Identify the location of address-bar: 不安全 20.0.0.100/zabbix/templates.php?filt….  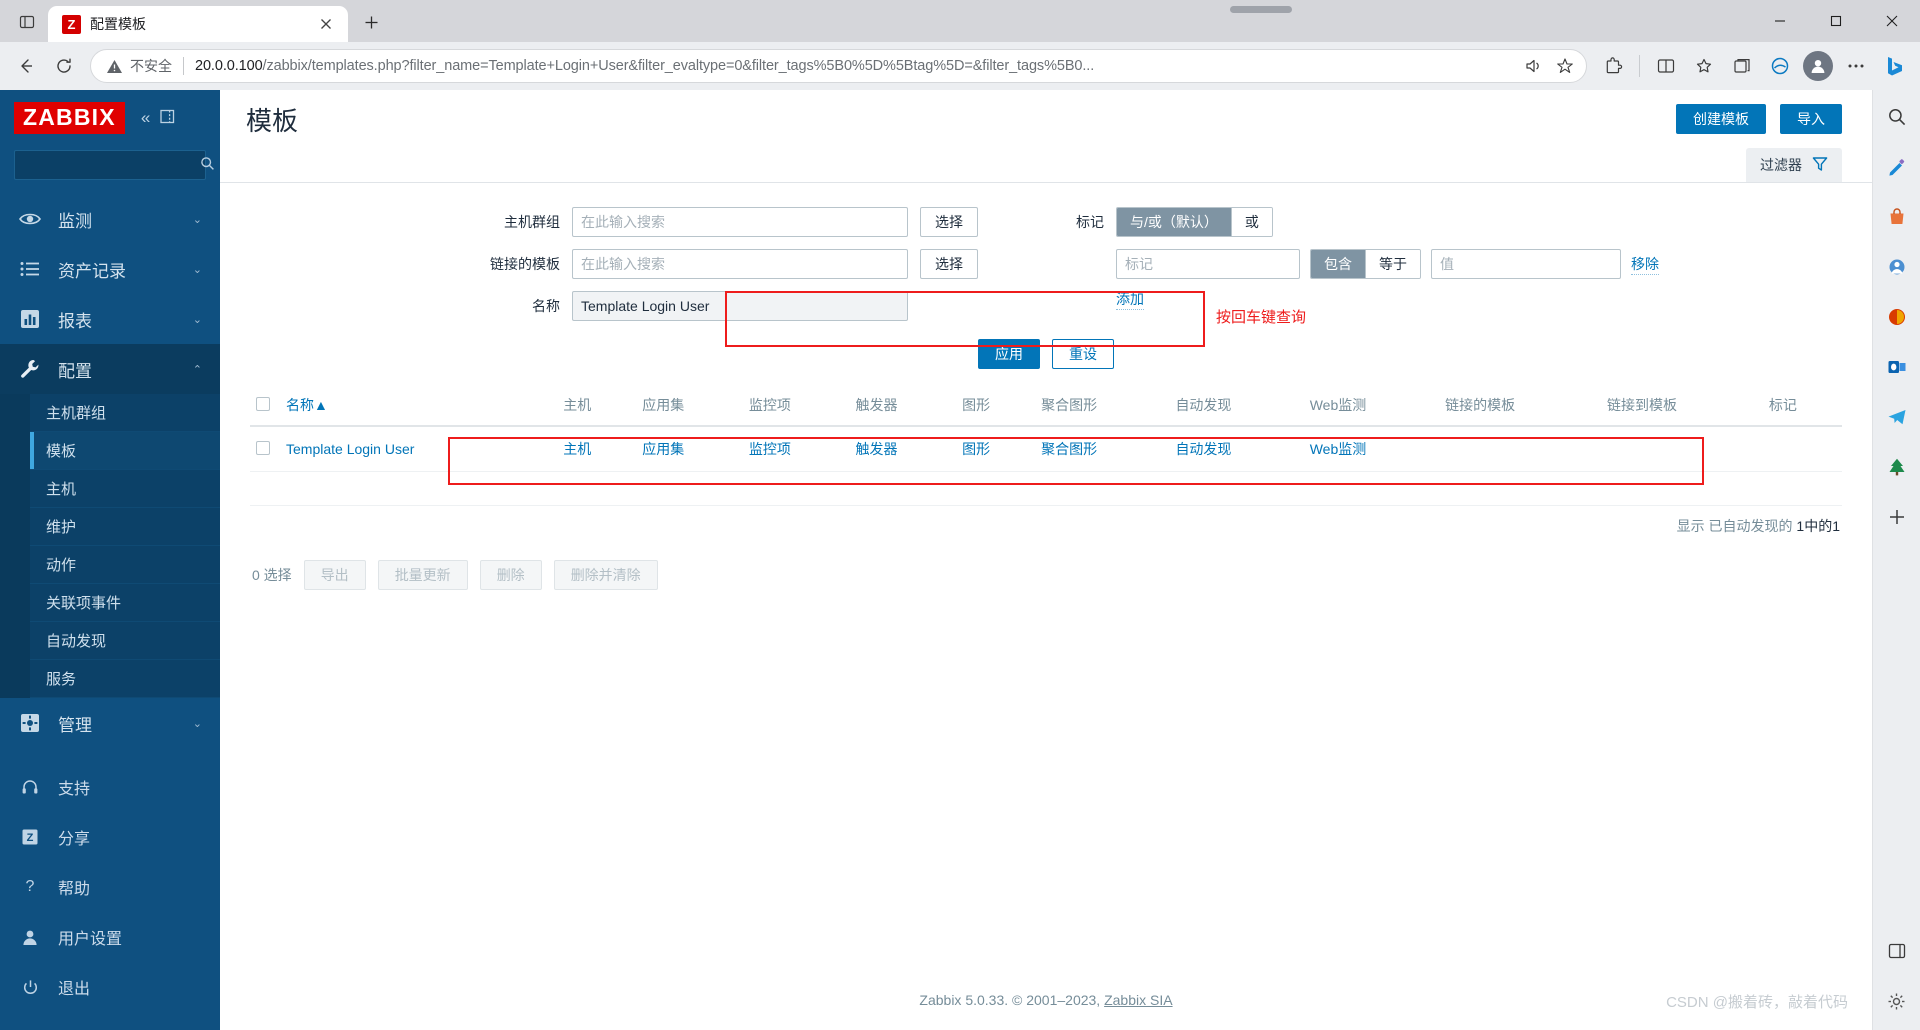
(838, 66).